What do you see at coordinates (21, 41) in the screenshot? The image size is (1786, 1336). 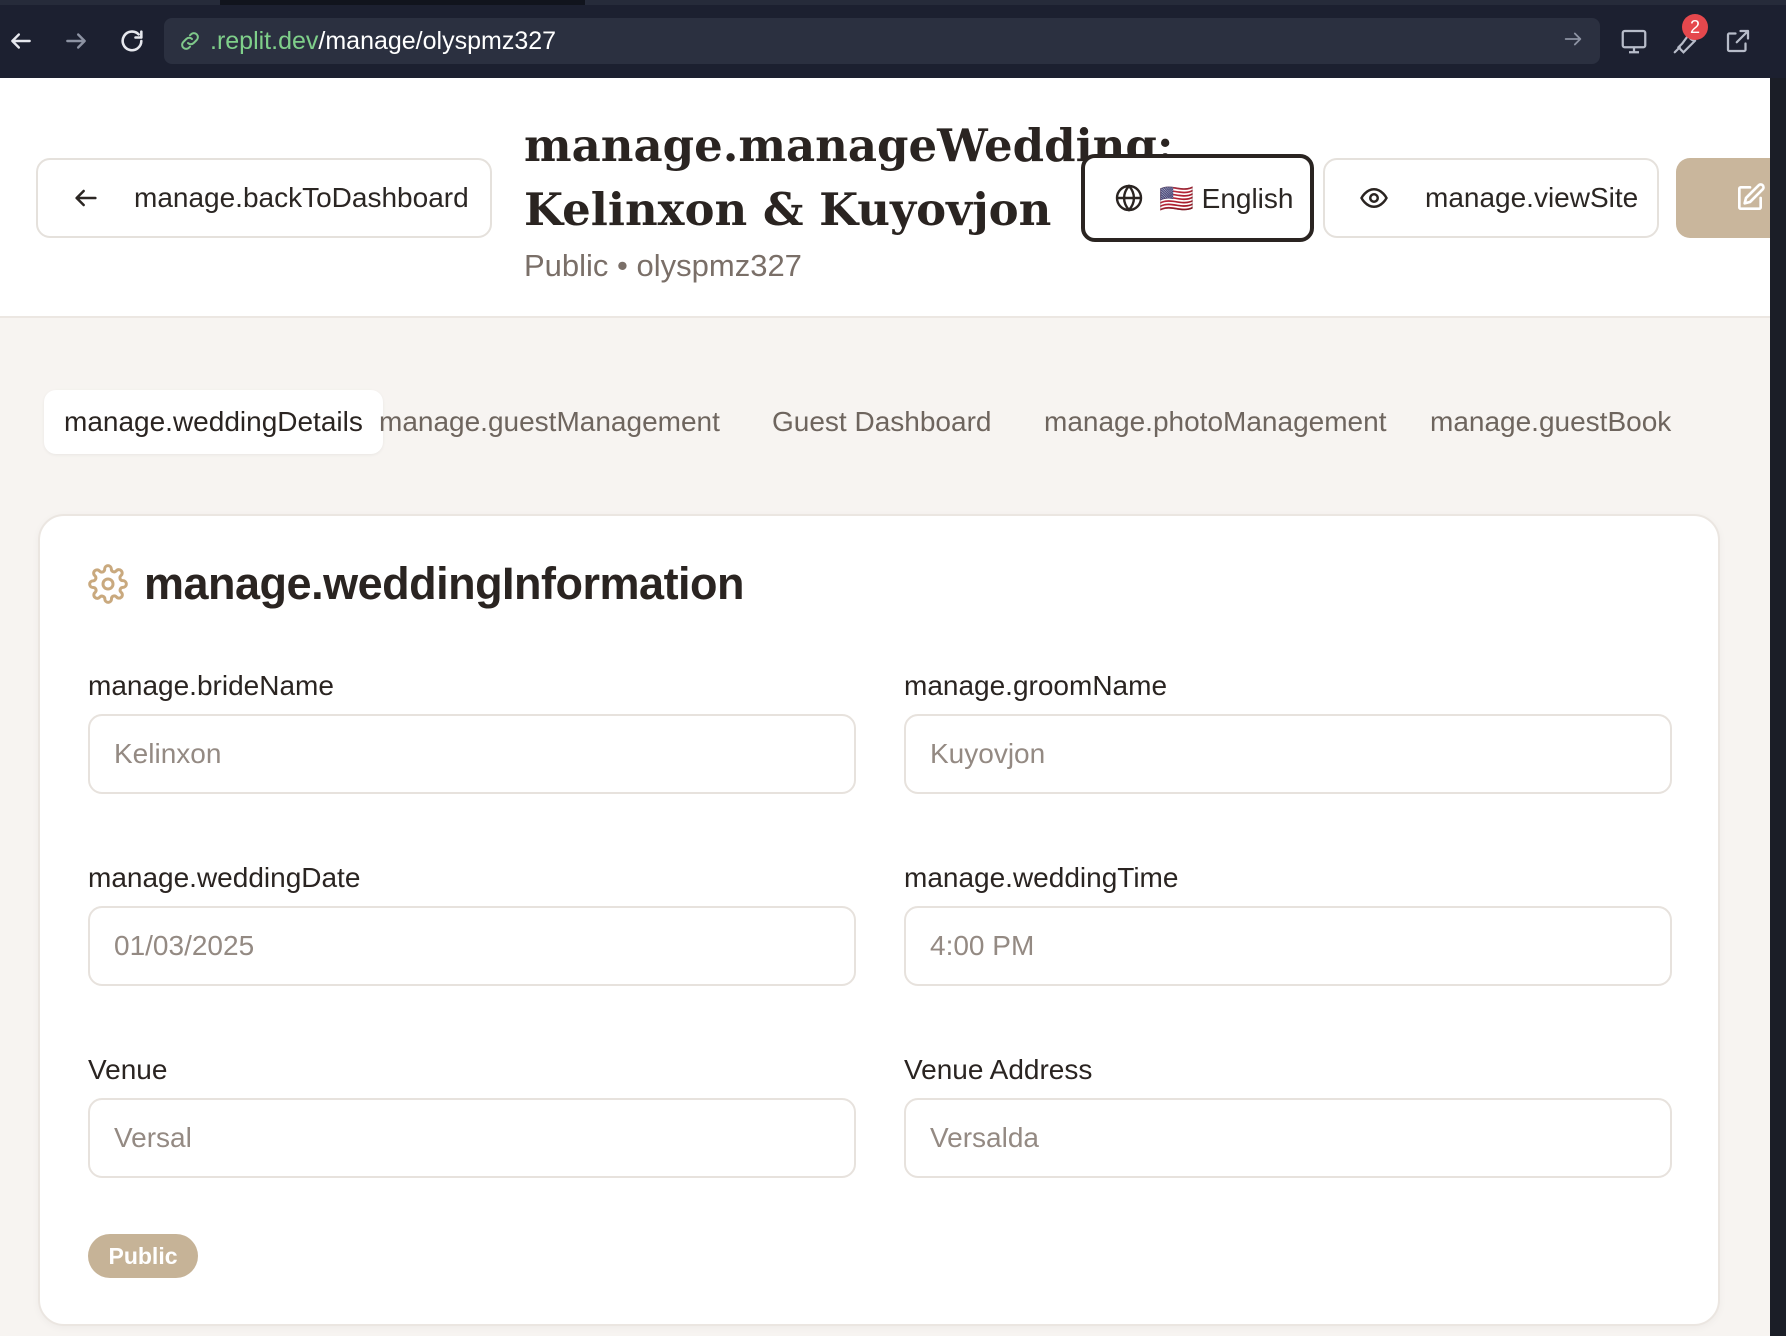 I see `back-arrow-icon` at bounding box center [21, 41].